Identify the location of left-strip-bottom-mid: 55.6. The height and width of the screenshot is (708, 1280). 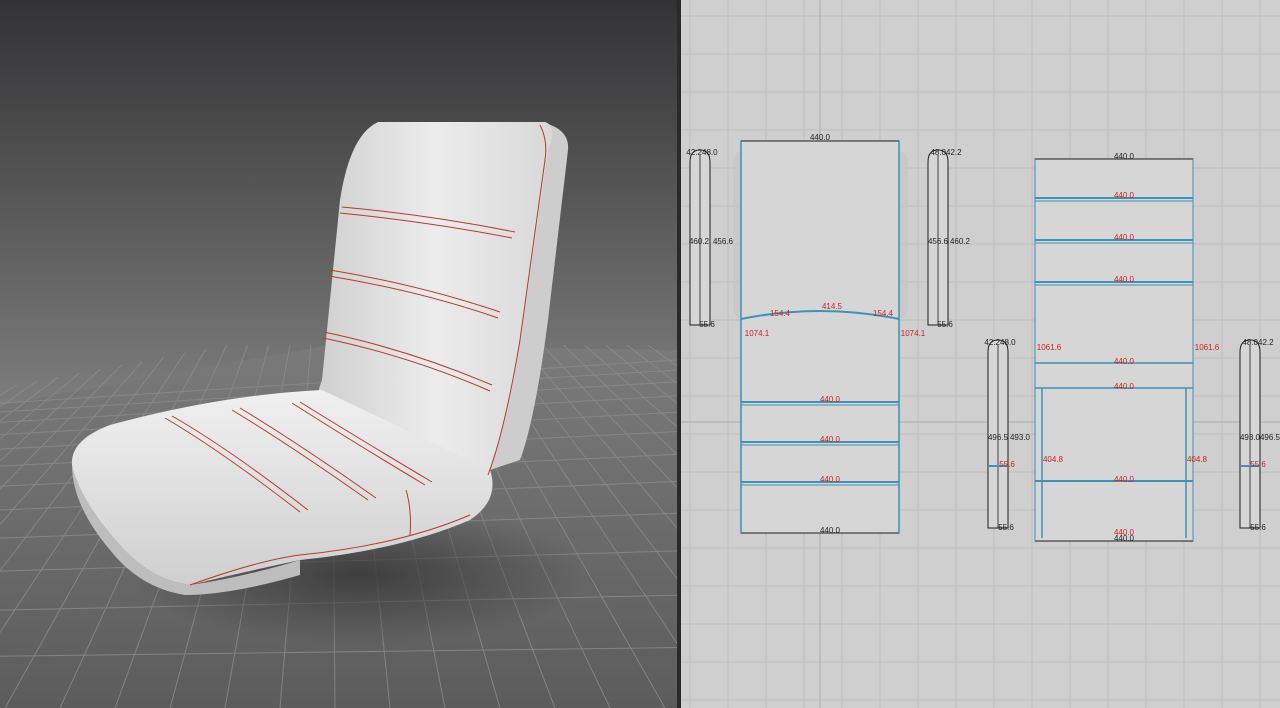
(1007, 464).